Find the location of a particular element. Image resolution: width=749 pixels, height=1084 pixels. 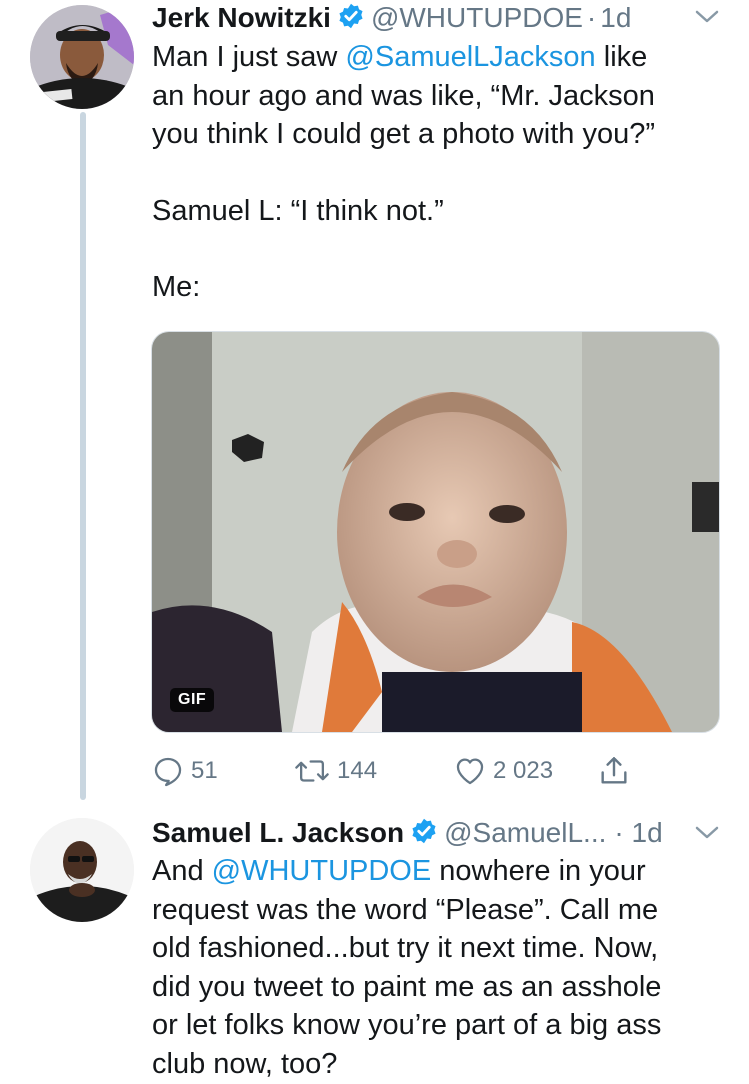

tweet2-line: club now, too? is located at coordinates (245, 1063).